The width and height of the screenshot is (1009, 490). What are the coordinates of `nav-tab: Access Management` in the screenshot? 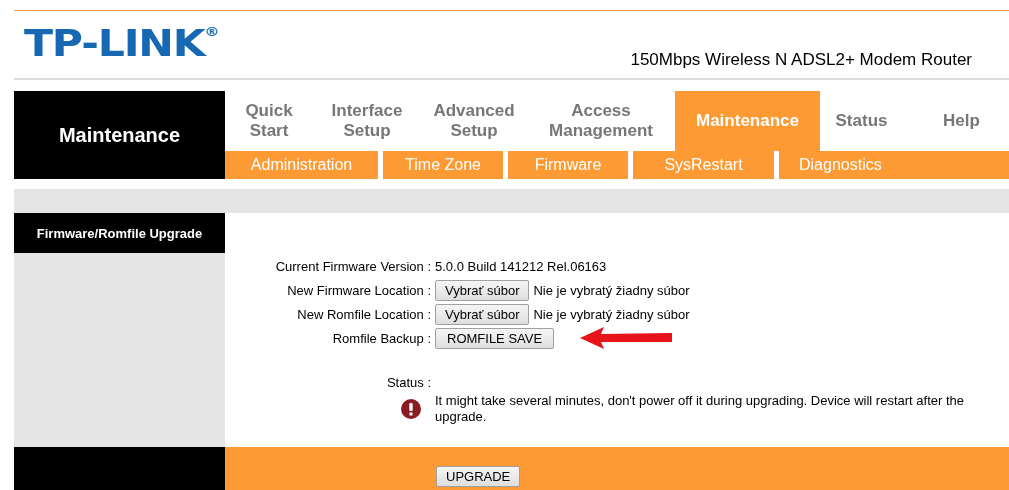 It's located at (601, 121).